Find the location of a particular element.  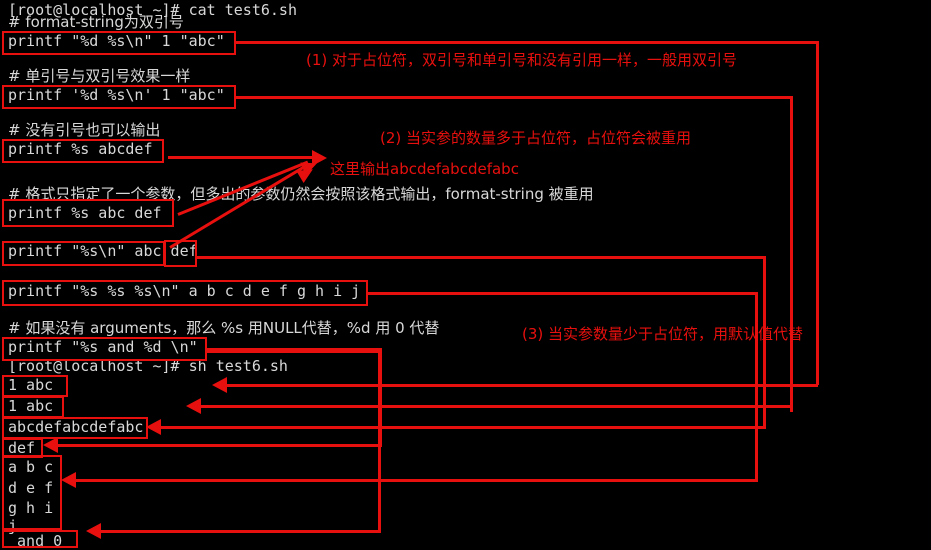

connector-line-2-v is located at coordinates (791, 254).